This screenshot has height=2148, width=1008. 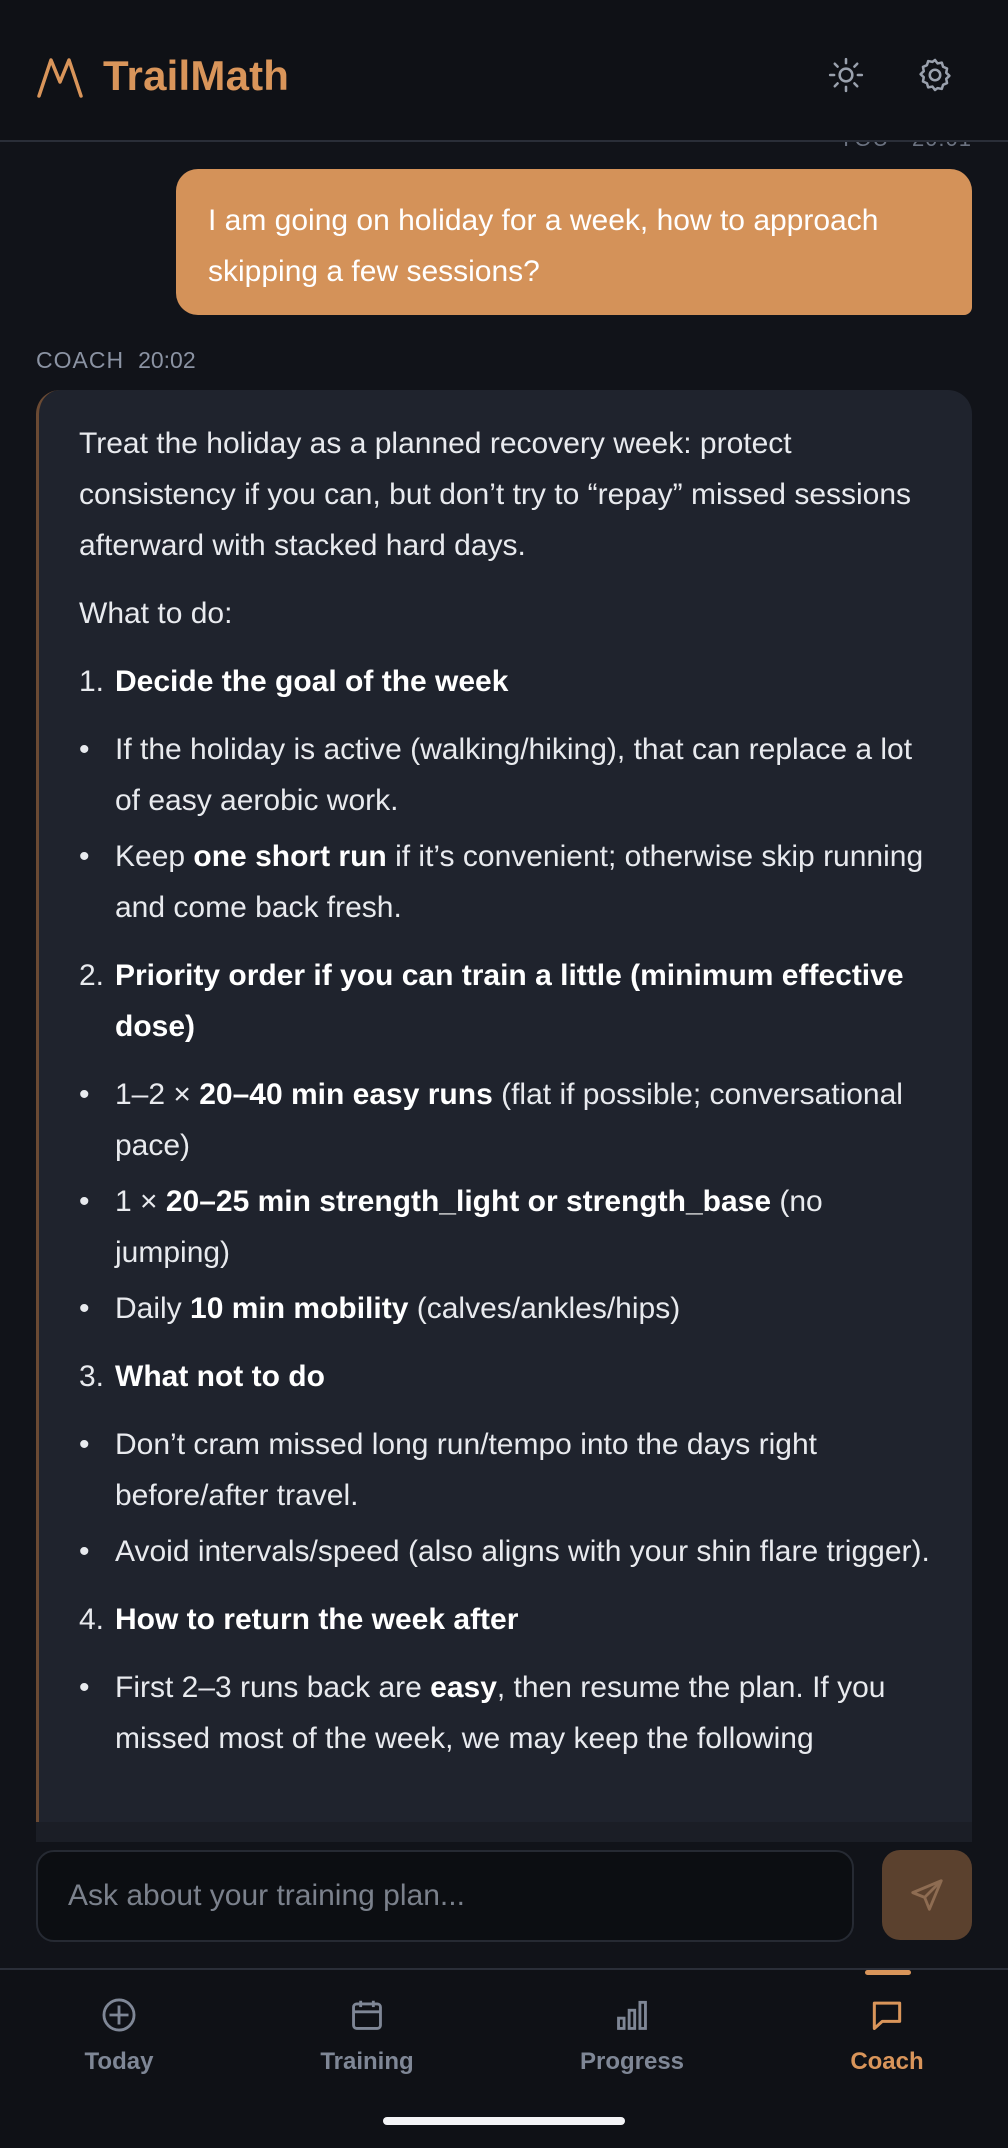 I want to click on compass-icon, so click(x=119, y=2015).